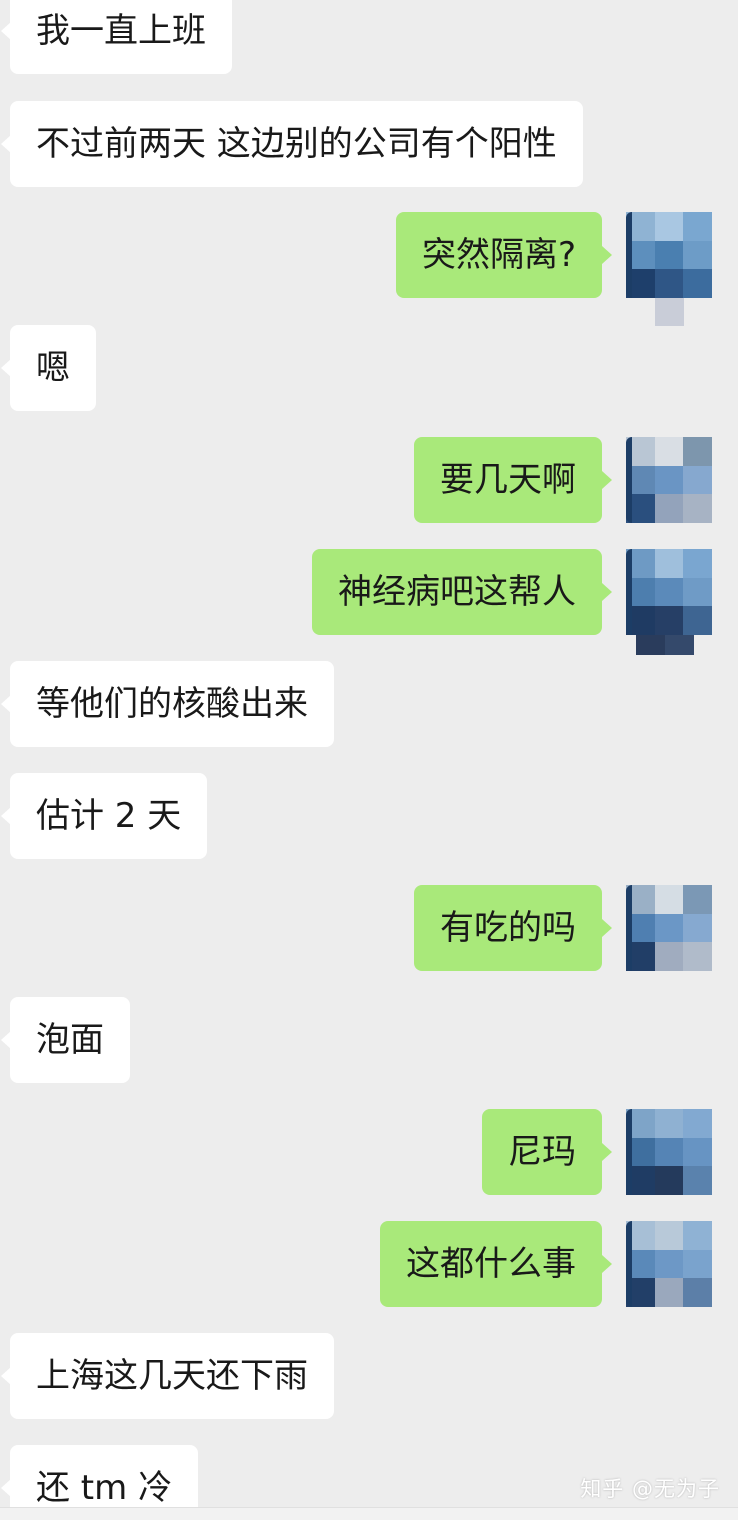  Describe the element at coordinates (109, 816) in the screenshot. I see `message-text: 估计 2 天` at that location.